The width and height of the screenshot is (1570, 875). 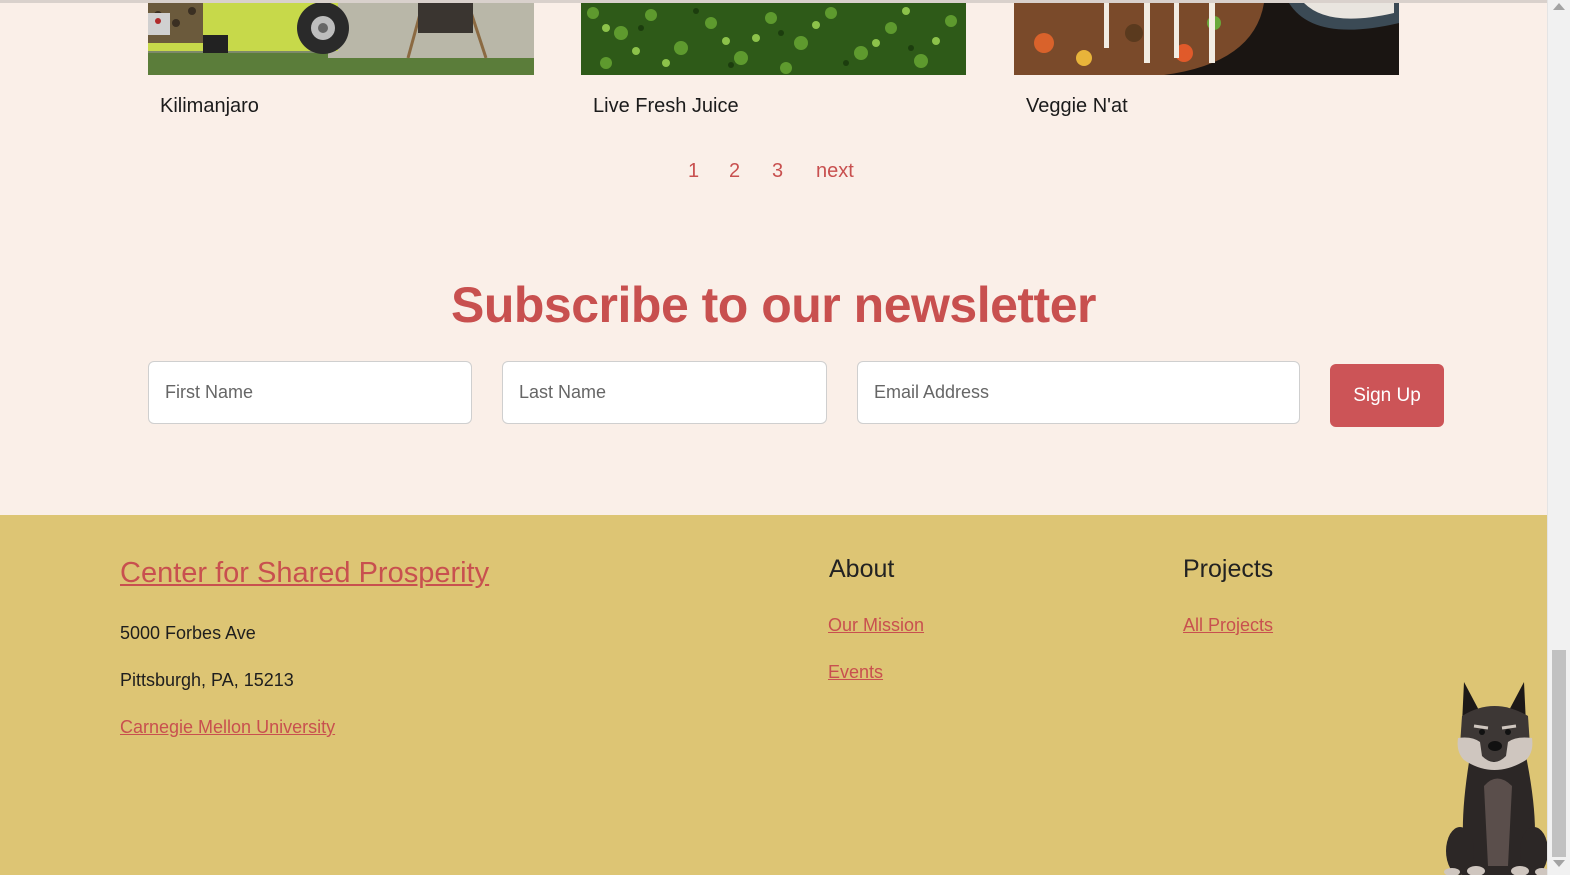 What do you see at coordinates (777, 171) in the screenshot?
I see `page-link-3: 3` at bounding box center [777, 171].